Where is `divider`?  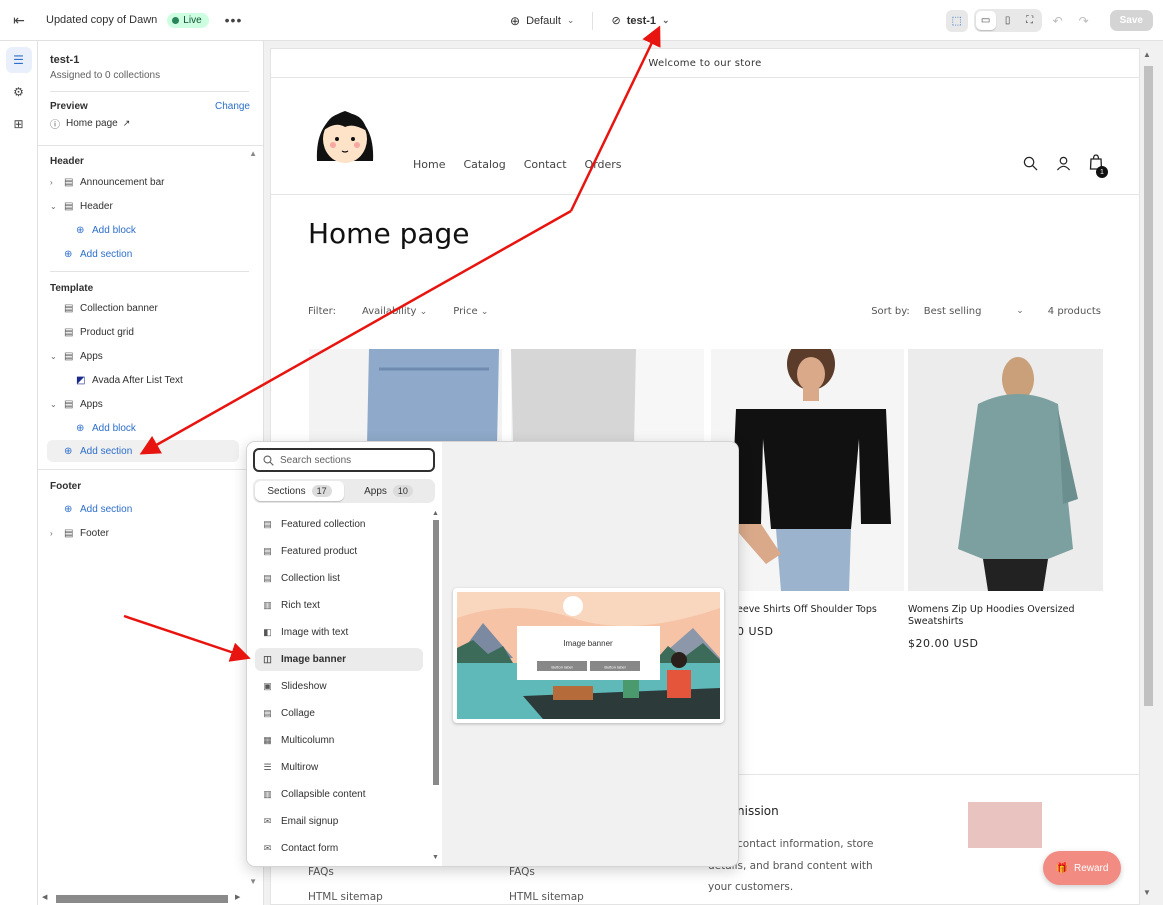 divider is located at coordinates (150, 145).